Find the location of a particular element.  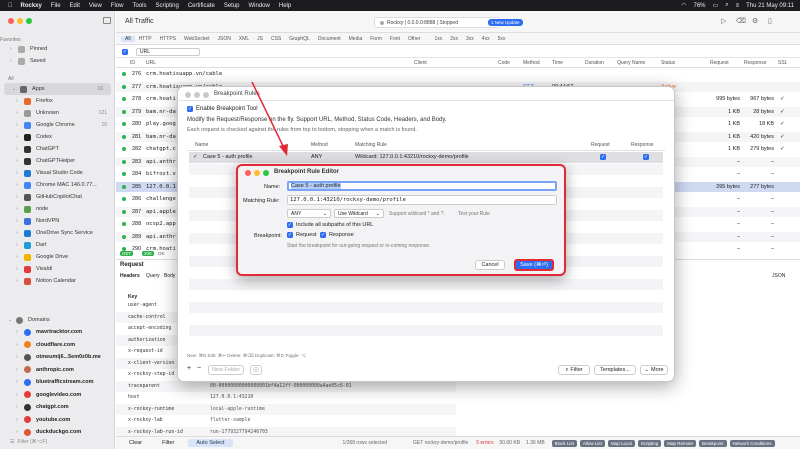

col-status: Status is located at coordinates (668, 63).